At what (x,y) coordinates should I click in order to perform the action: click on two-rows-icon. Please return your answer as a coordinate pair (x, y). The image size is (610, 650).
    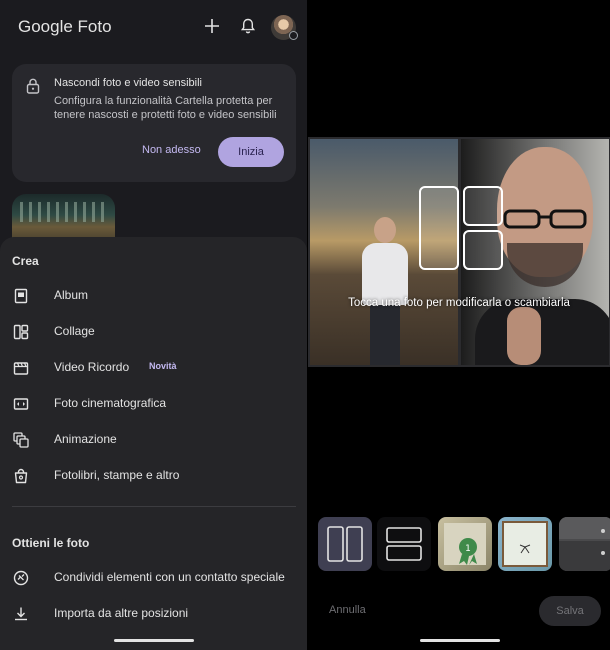
    Looking at the image, I should click on (404, 544).